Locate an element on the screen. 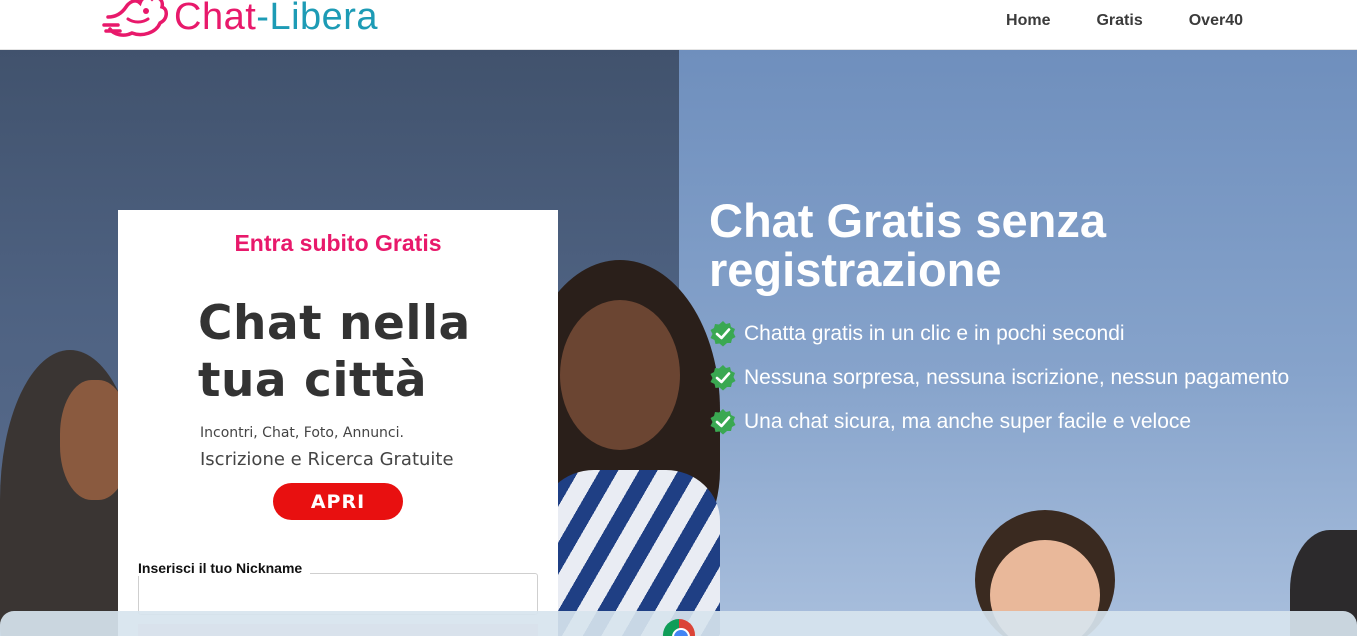  promo-tagline: Iscrizione e Ricerca Gratuite is located at coordinates (327, 459).